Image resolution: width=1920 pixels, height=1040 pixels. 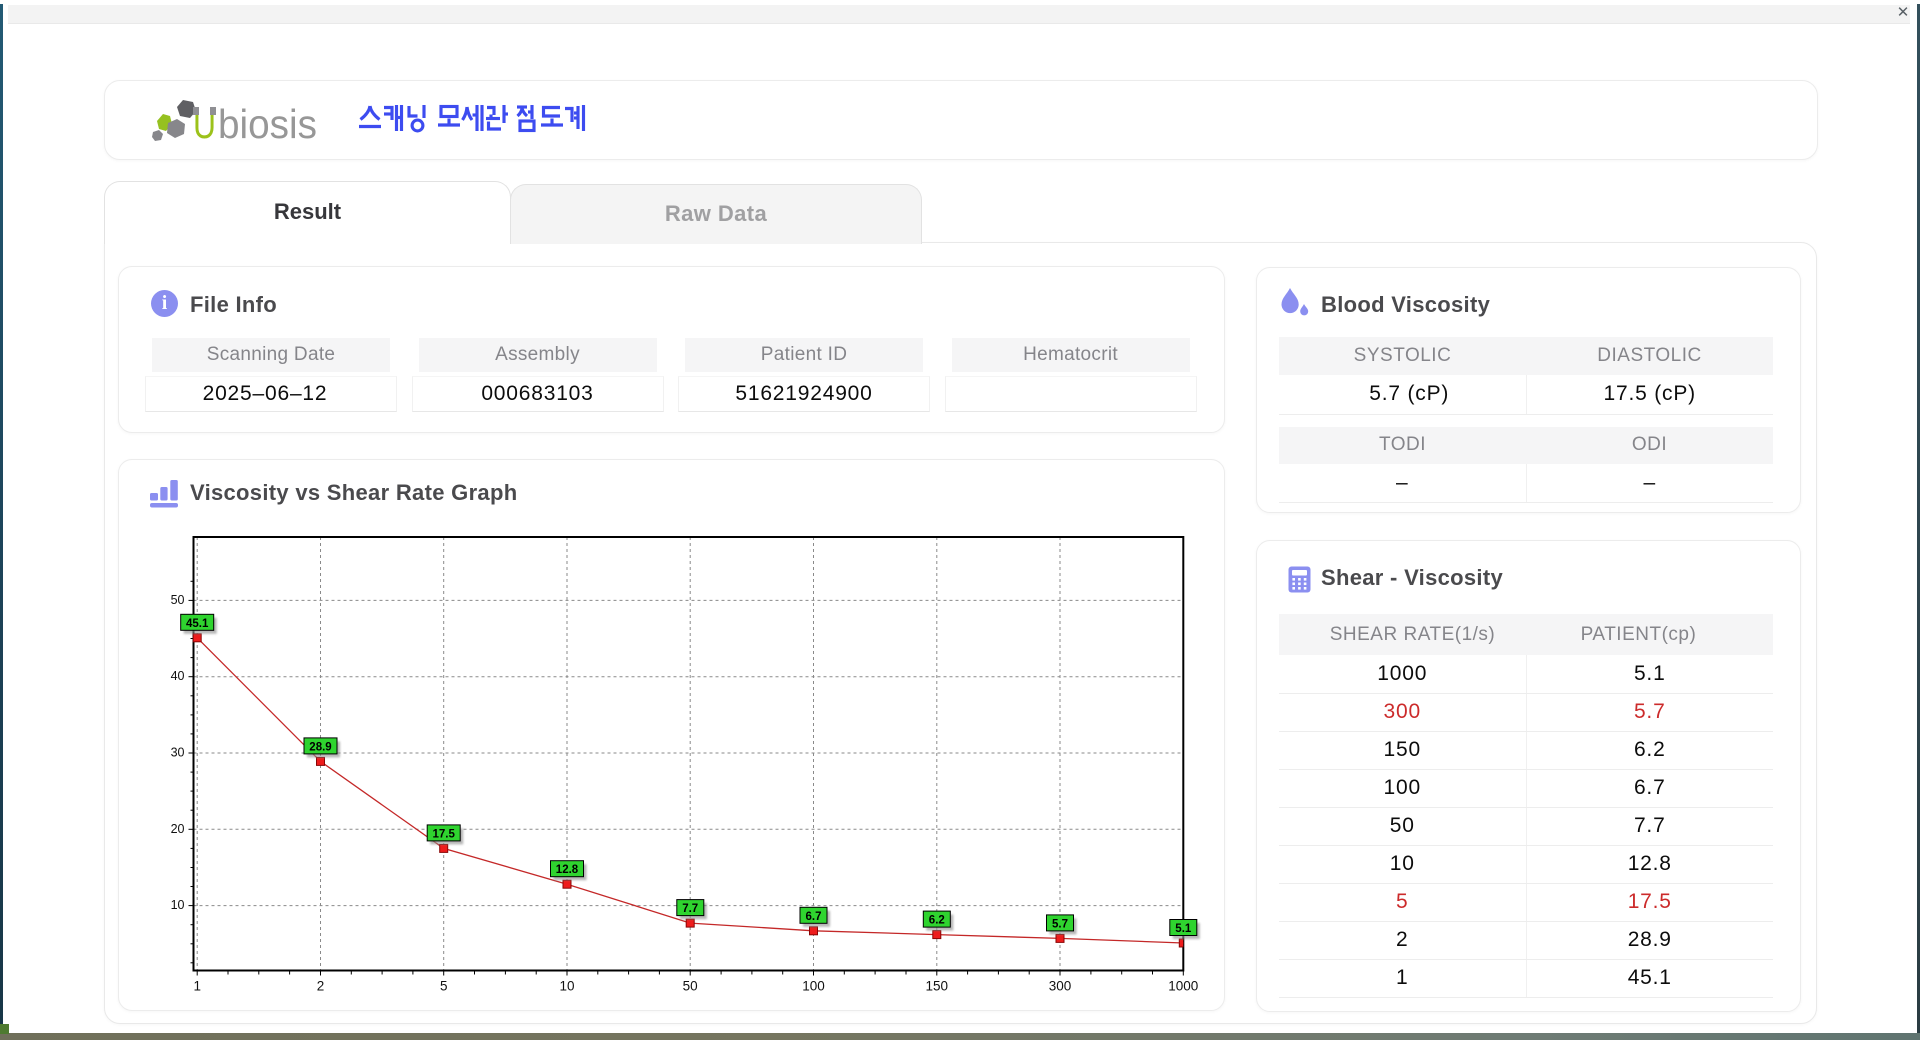 I want to click on svg-text: 28.9, so click(x=320, y=747).